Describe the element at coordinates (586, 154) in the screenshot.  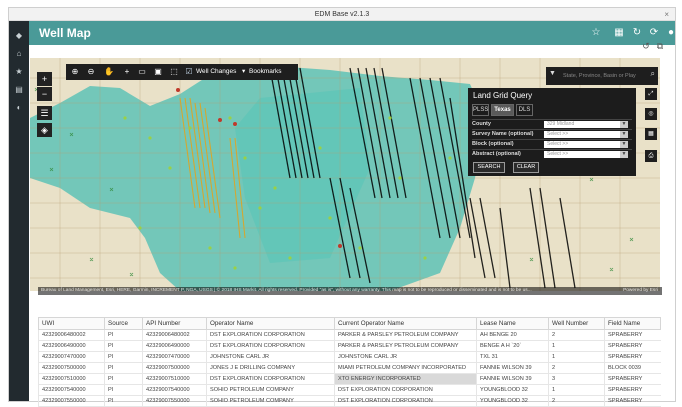
I see `abstract-select: Select >> ▼` at that location.